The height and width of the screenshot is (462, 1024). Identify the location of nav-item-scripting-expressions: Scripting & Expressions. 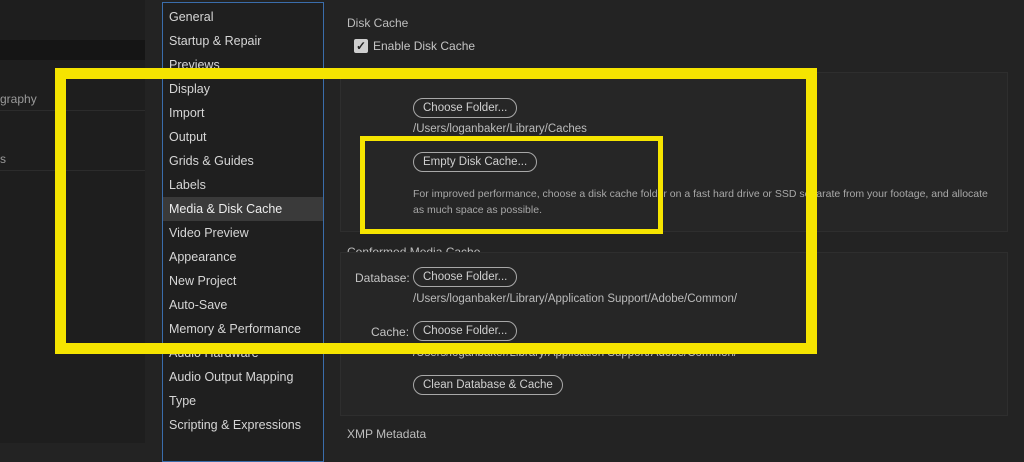
(243, 425).